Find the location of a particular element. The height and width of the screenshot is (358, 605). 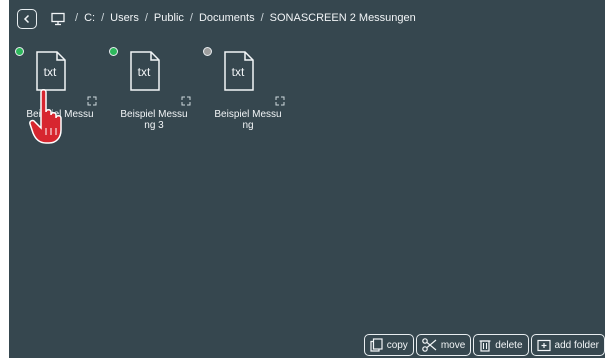

delete-button: delete is located at coordinates (501, 345).